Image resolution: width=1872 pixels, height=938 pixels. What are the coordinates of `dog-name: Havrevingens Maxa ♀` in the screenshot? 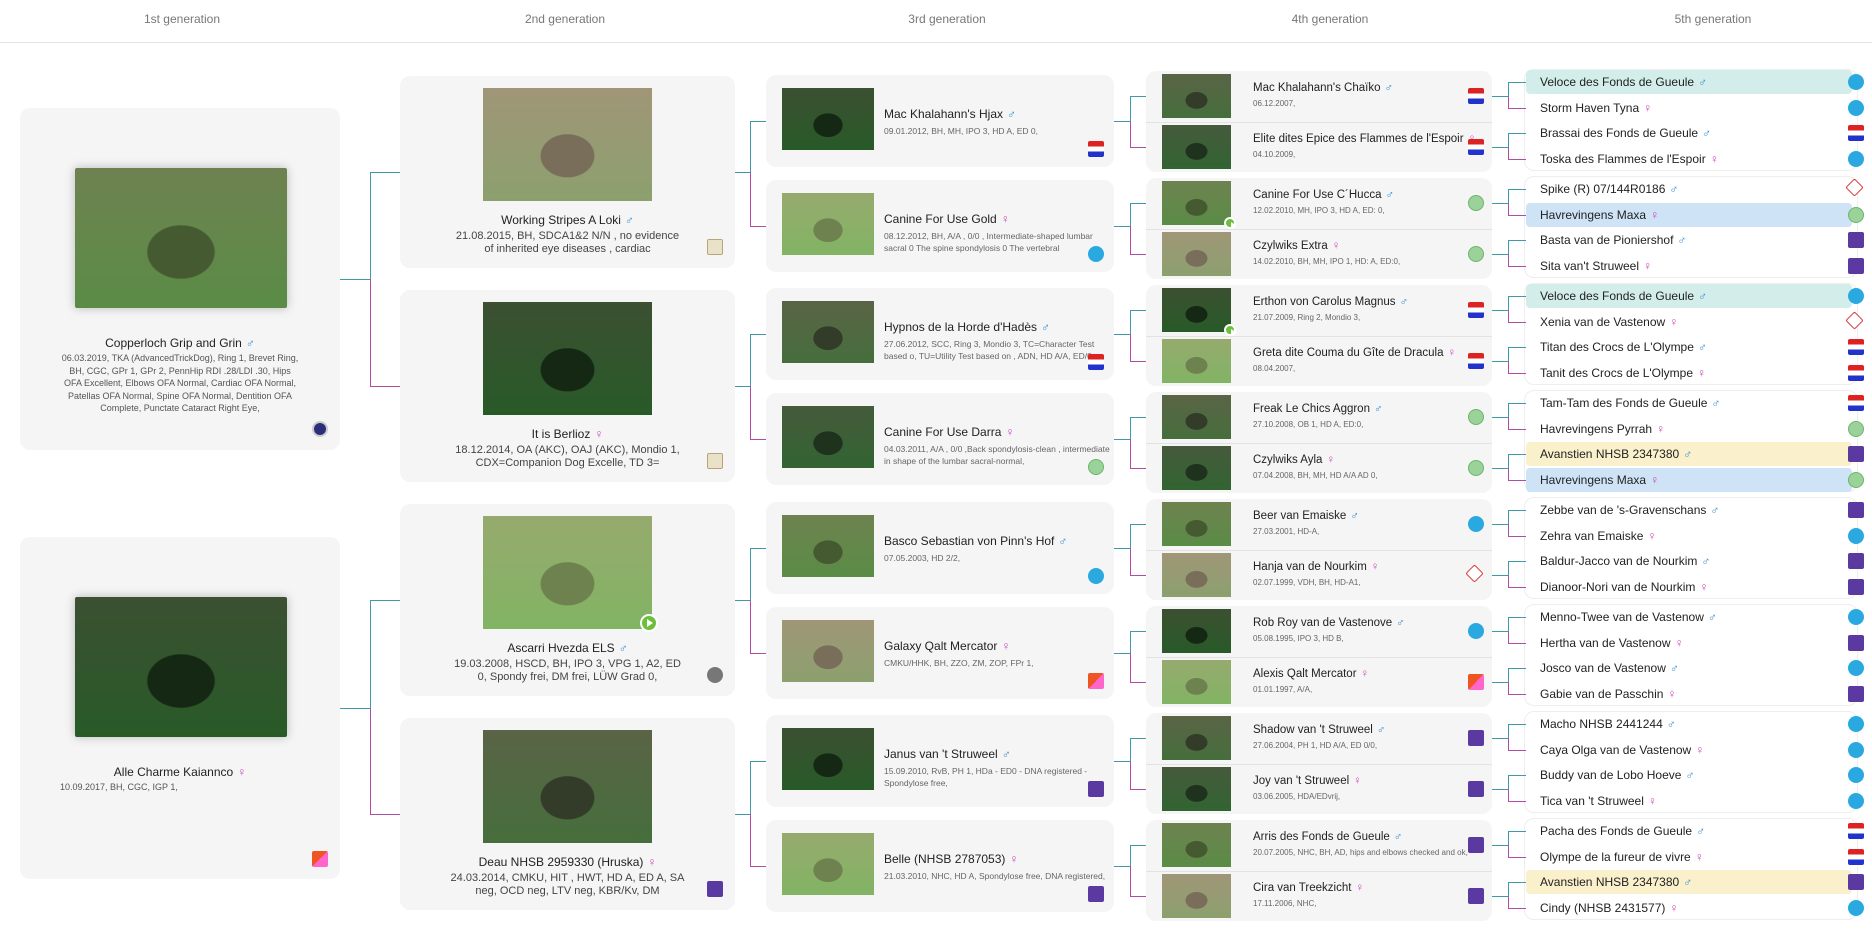 It's located at (1599, 480).